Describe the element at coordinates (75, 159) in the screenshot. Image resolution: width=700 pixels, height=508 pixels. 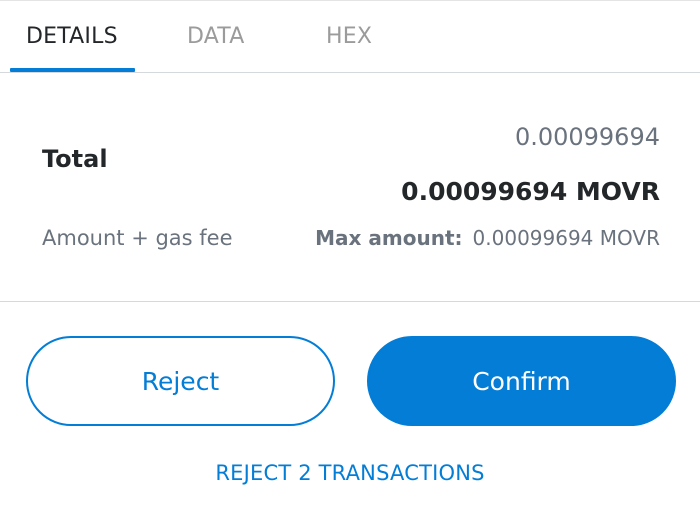
I see `total-label: Total` at that location.